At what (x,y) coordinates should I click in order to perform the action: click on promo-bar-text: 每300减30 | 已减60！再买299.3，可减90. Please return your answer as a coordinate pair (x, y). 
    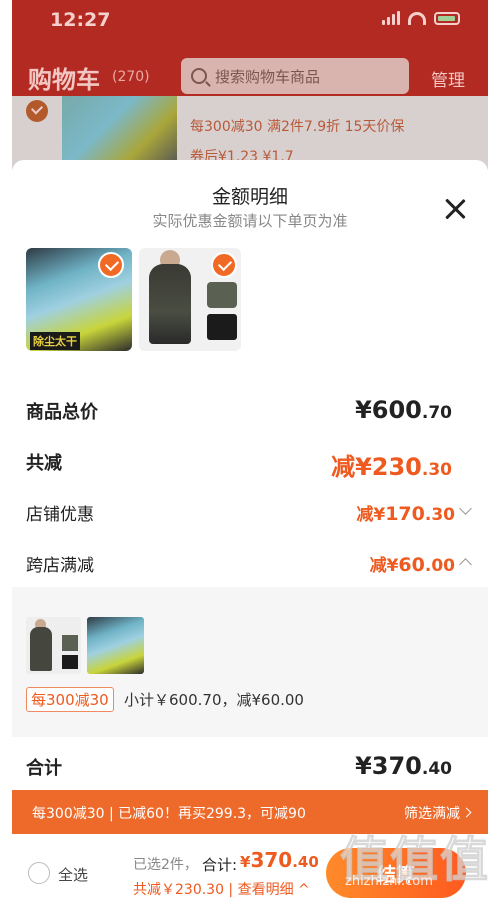
    Looking at the image, I should click on (169, 814).